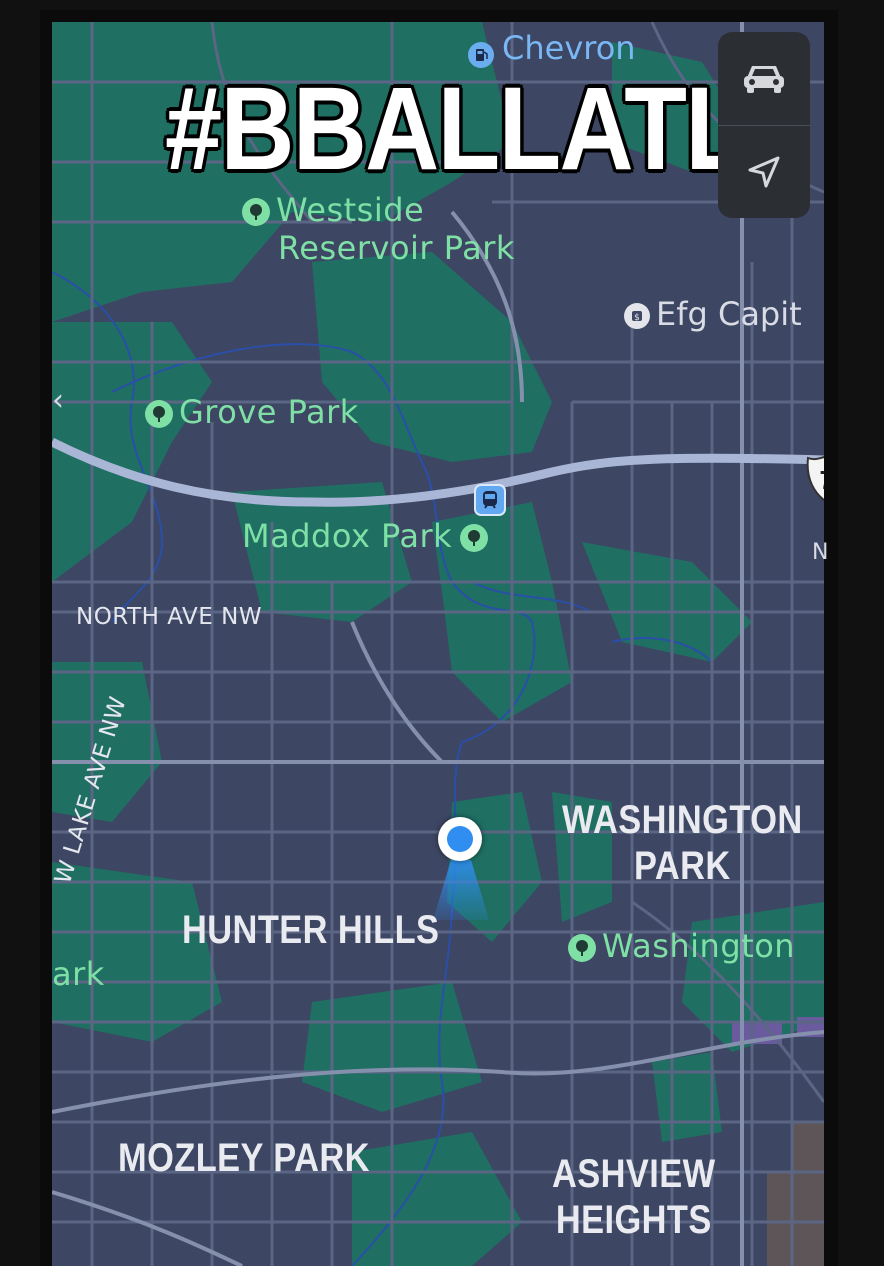 The width and height of the screenshot is (884, 1266). I want to click on washington-park-line2: PARK, so click(682, 866).